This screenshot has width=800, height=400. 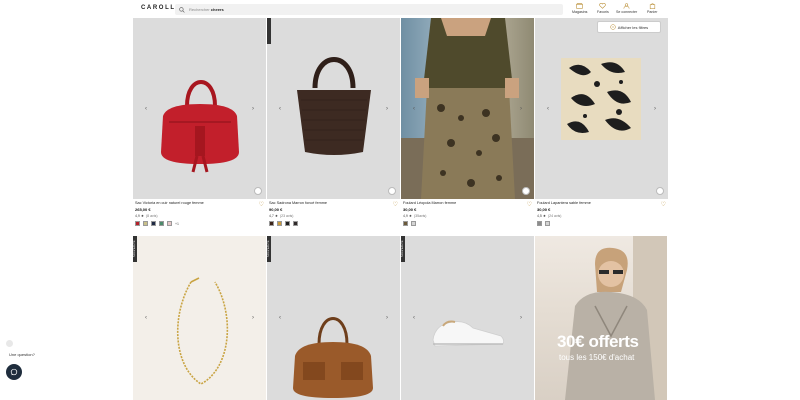 I want to click on product-name: Foulard Lapantera sable femme, so click(x=597, y=203).